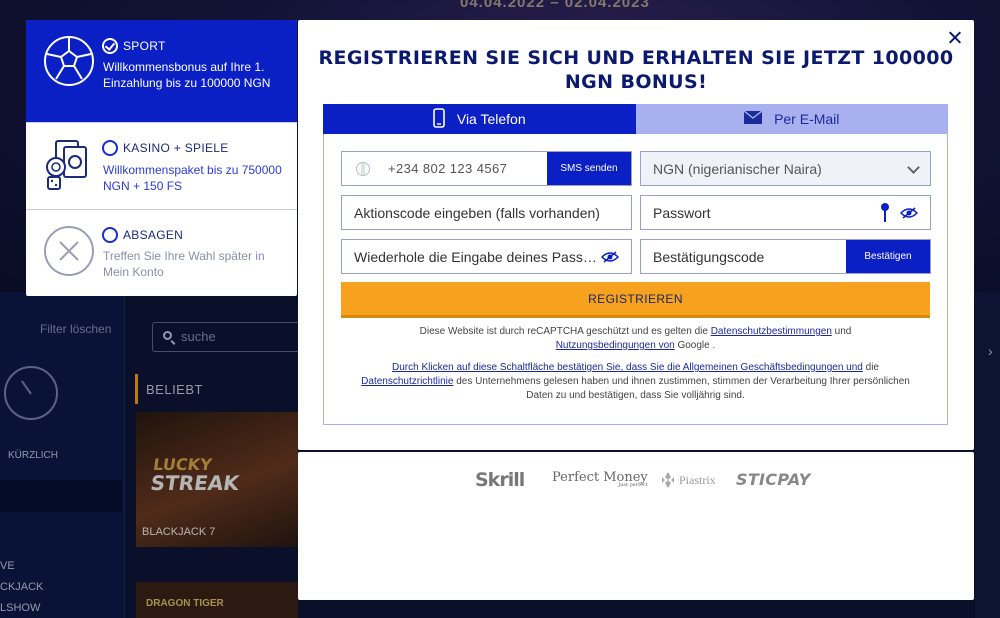 This screenshot has width=1000, height=618. Describe the element at coordinates (737, 168) in the screenshot. I see `currency-value: NGN (nigerianischer Naira)` at that location.